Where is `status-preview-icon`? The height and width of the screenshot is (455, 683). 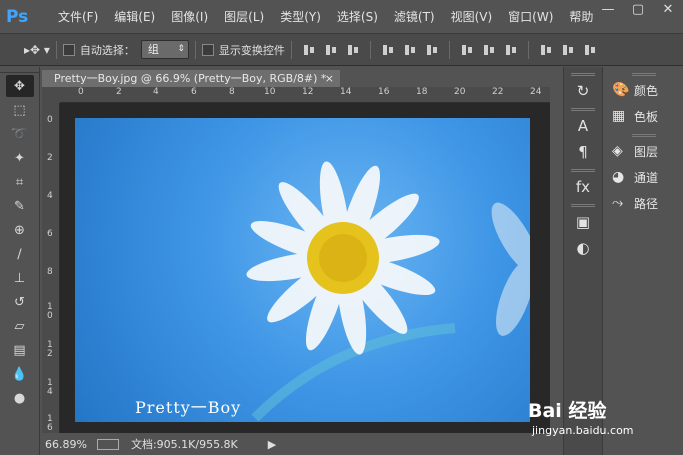 status-preview-icon is located at coordinates (107, 444).